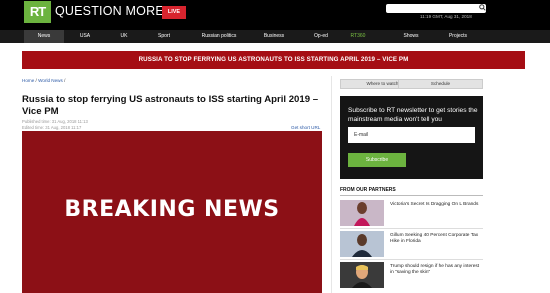 The image size is (550, 293). I want to click on nav-item-op-ed: Op-ed, so click(321, 36).